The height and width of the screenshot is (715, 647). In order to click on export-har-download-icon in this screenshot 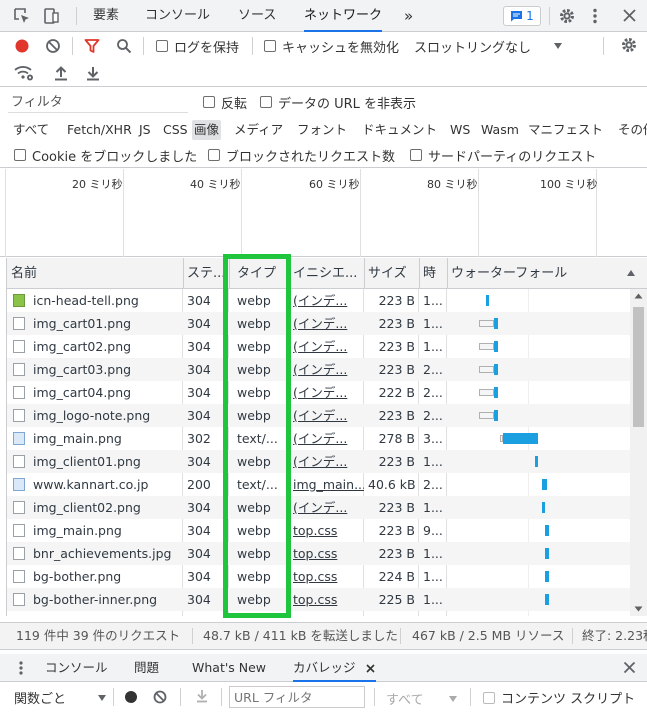, I will do `click(93, 73)`.